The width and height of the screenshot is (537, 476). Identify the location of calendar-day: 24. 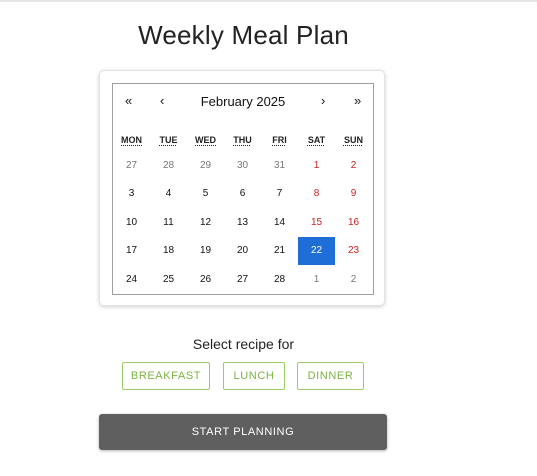
(131, 280).